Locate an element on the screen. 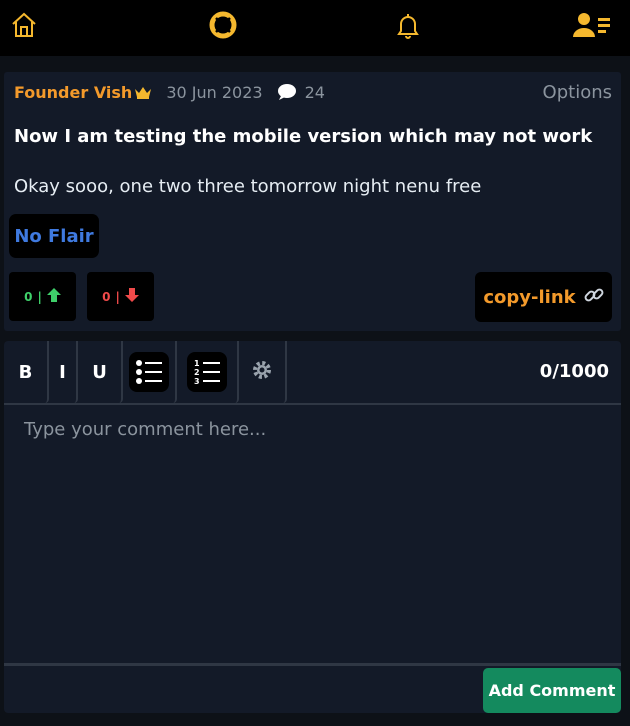 The image size is (630, 726). options-button: Options is located at coordinates (577, 92).